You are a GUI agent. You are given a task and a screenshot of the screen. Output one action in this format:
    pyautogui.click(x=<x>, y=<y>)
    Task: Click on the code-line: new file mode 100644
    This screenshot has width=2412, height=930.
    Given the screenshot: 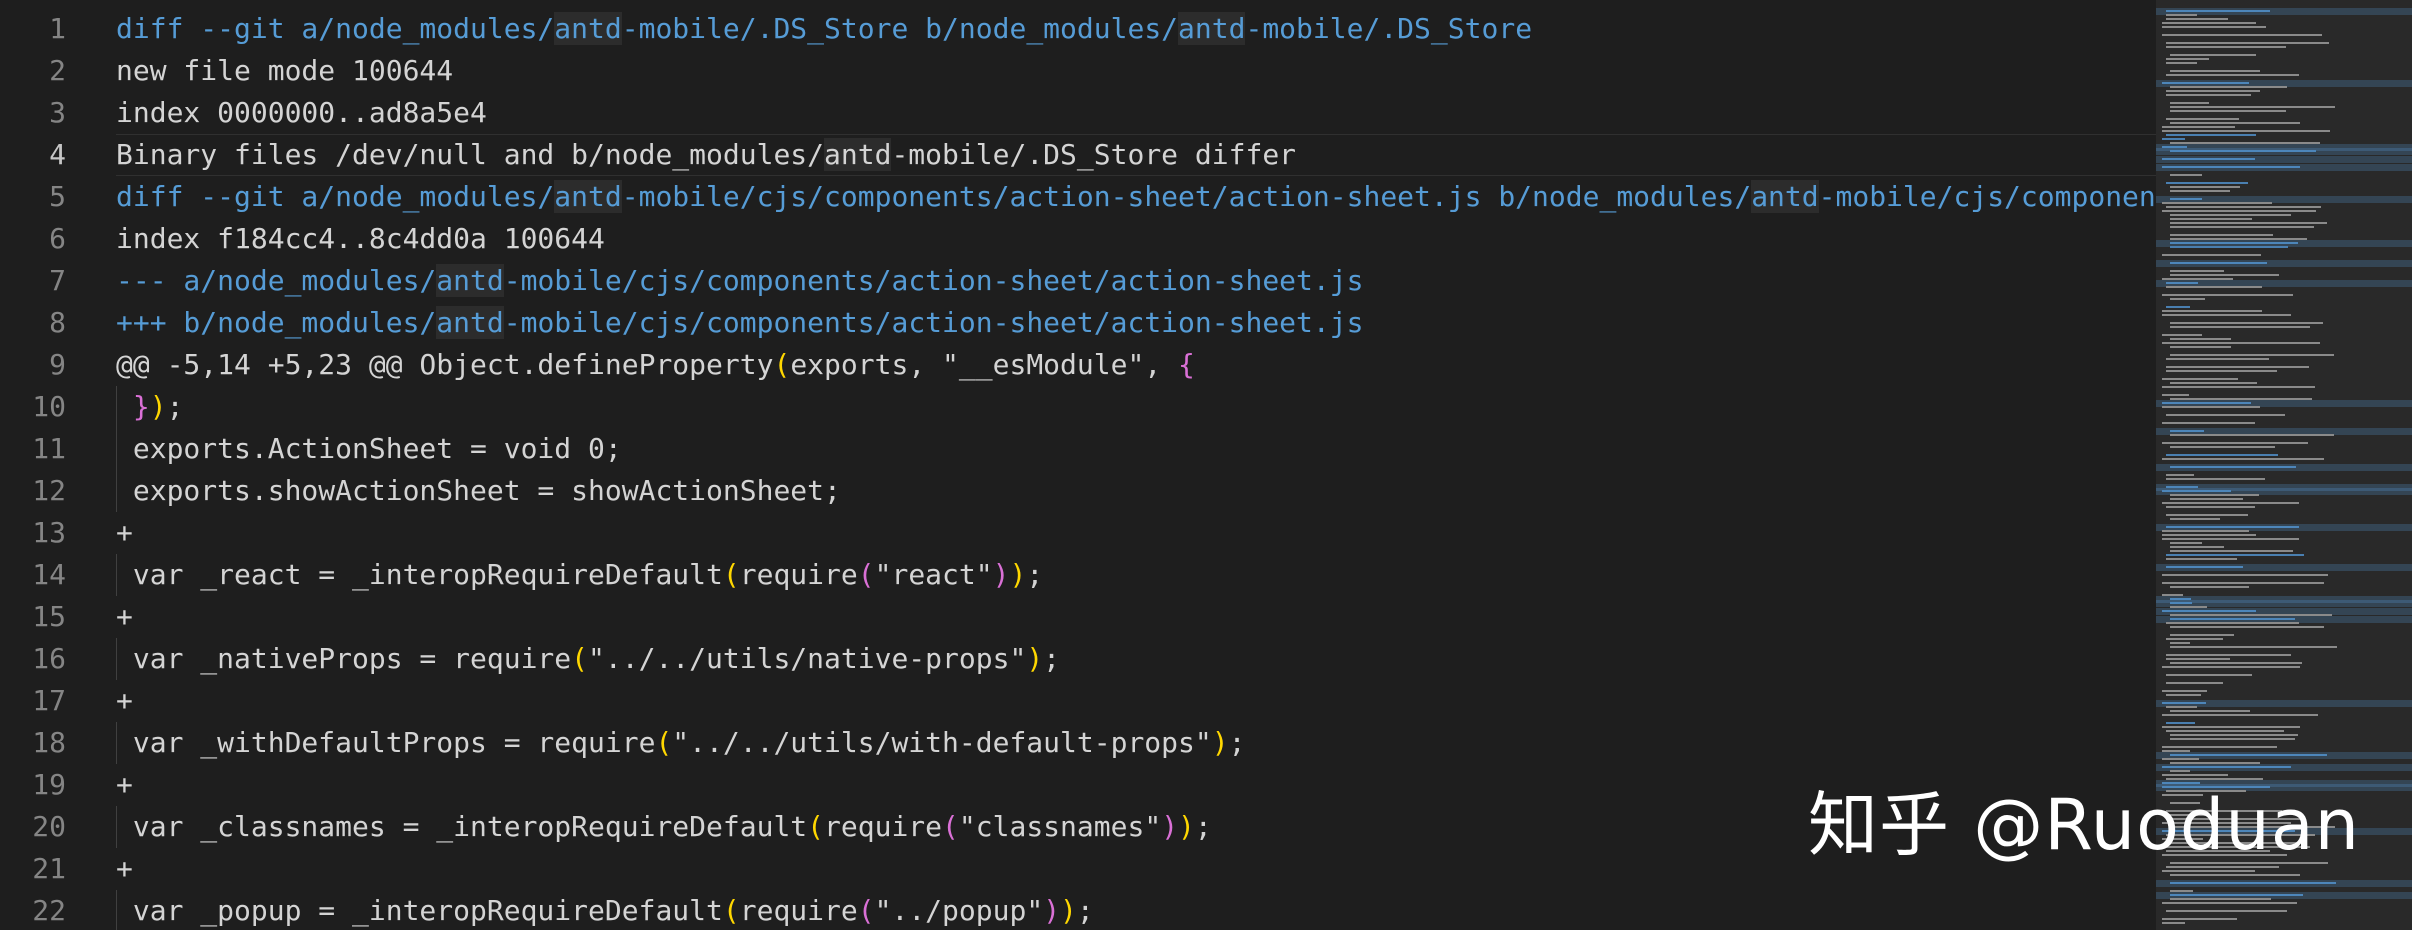 What is the action you would take?
    pyautogui.click(x=284, y=71)
    